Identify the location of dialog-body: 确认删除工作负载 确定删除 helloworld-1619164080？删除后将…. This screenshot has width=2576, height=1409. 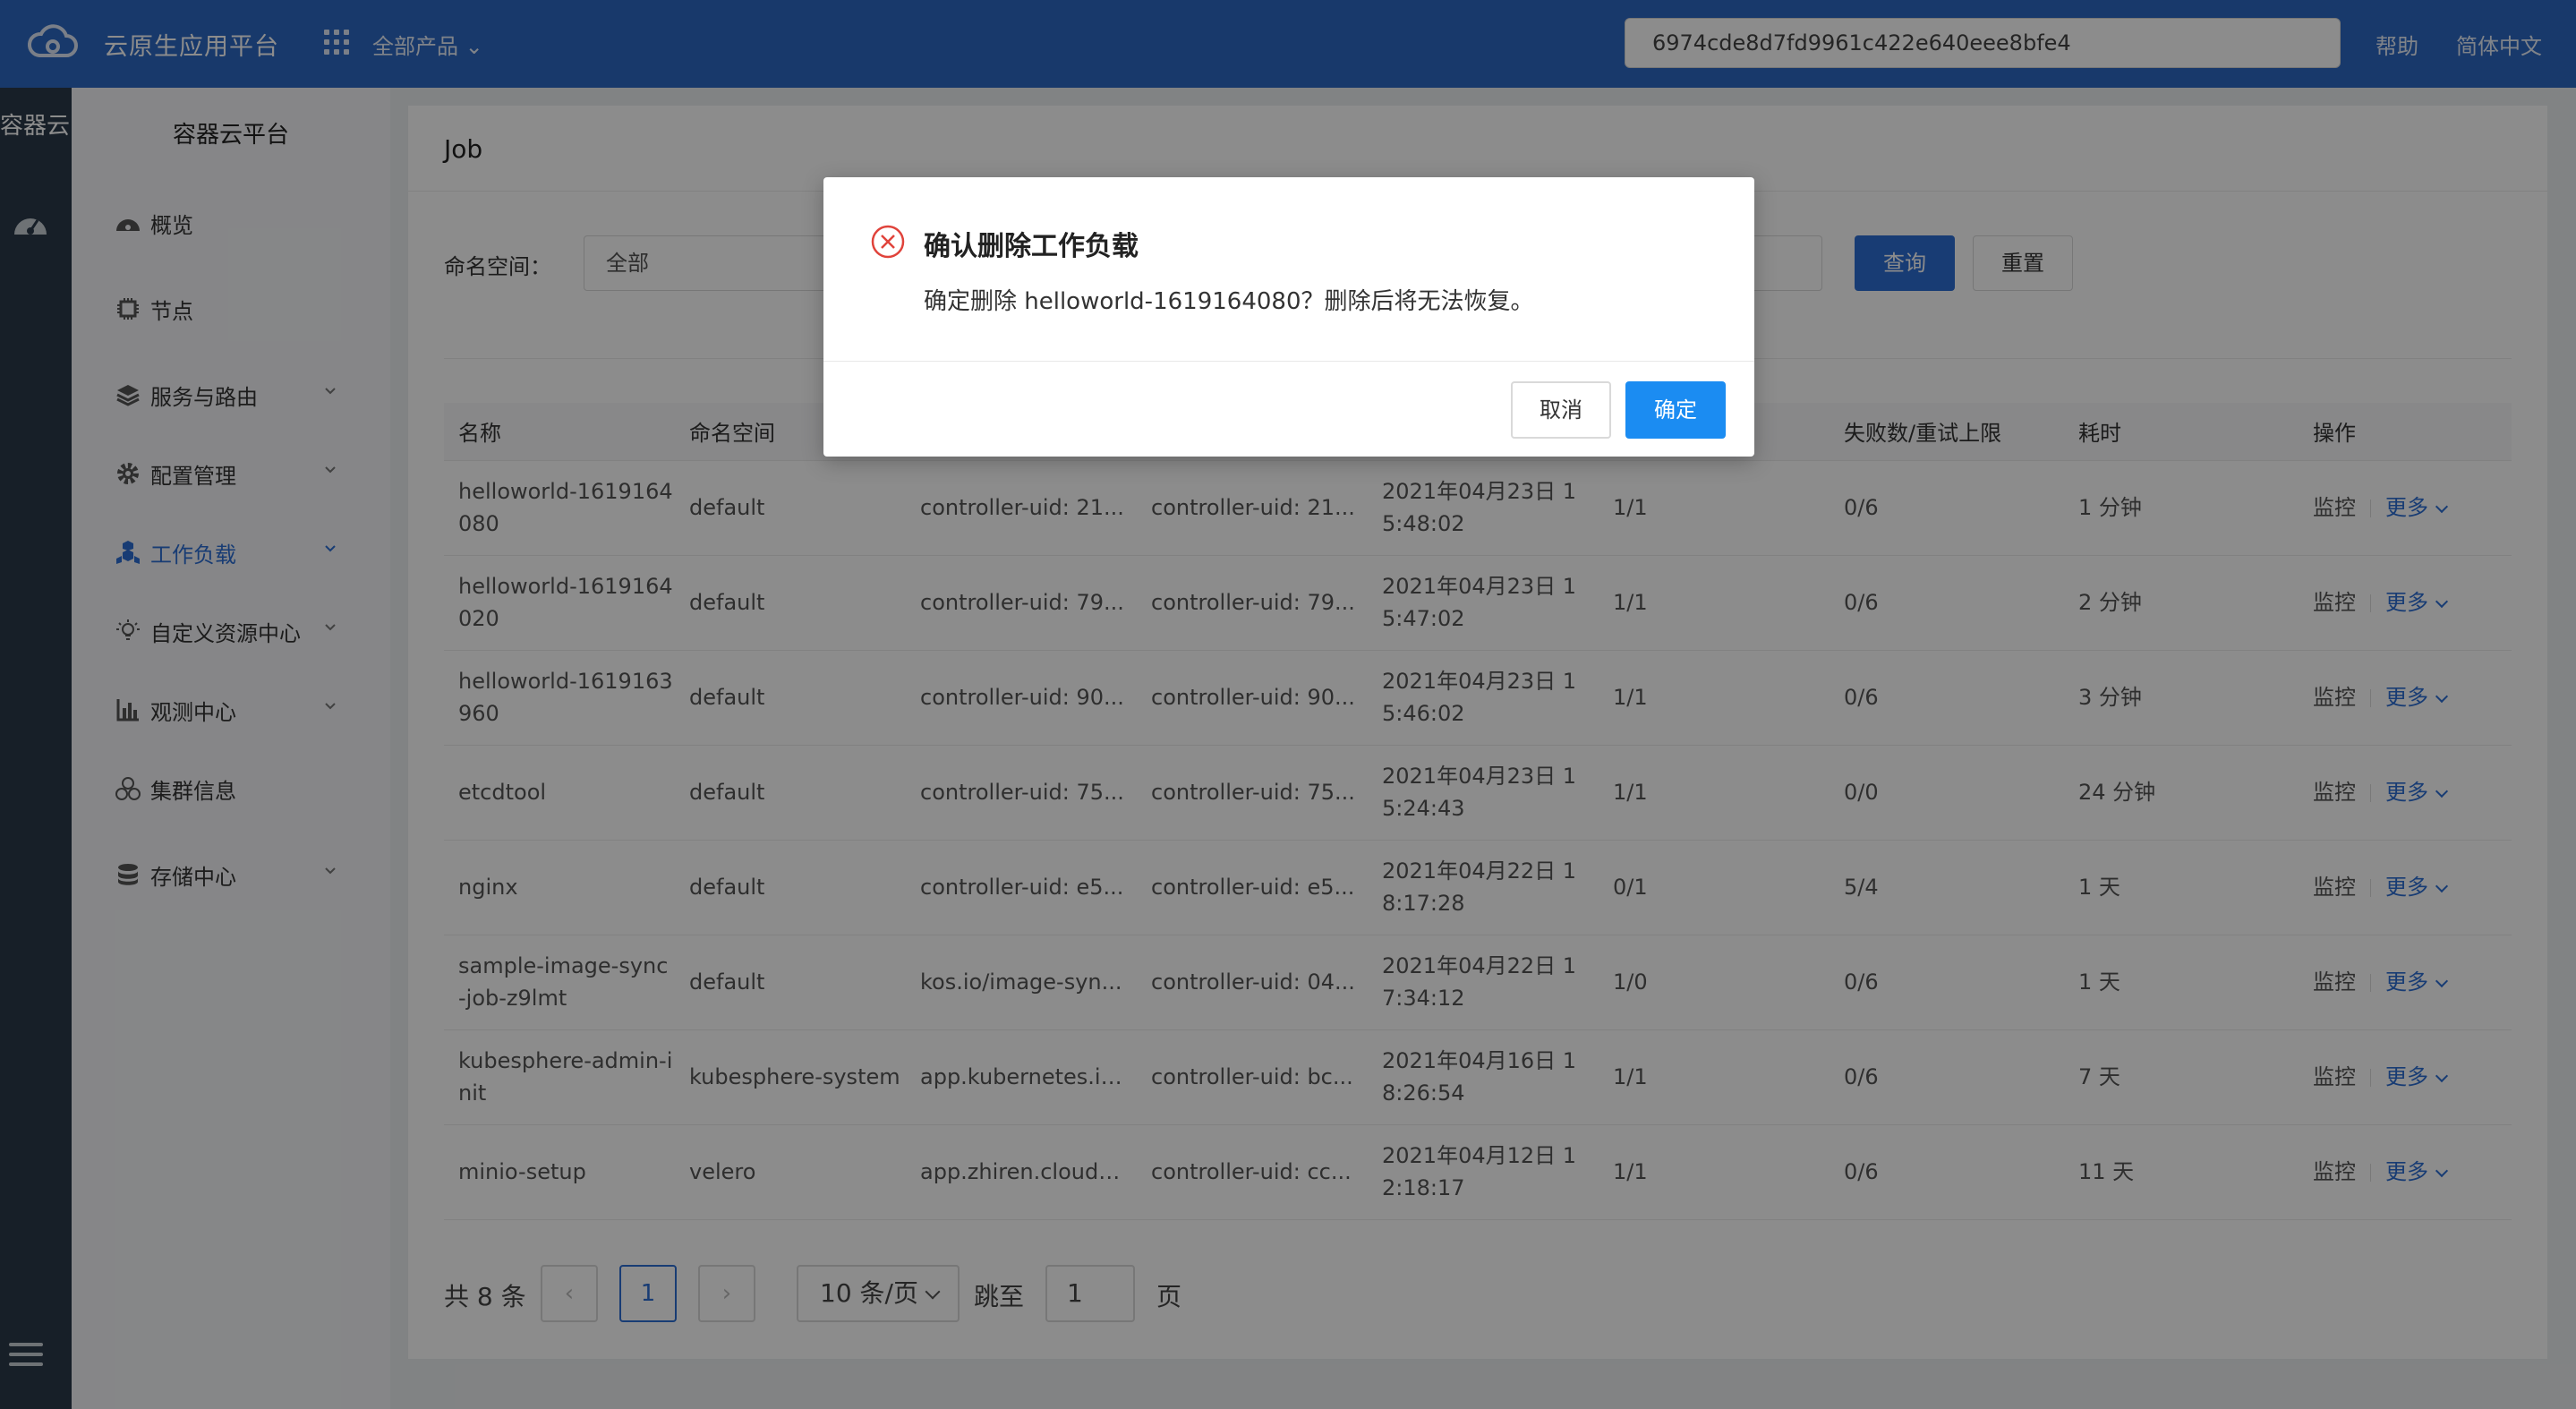
(1288, 270).